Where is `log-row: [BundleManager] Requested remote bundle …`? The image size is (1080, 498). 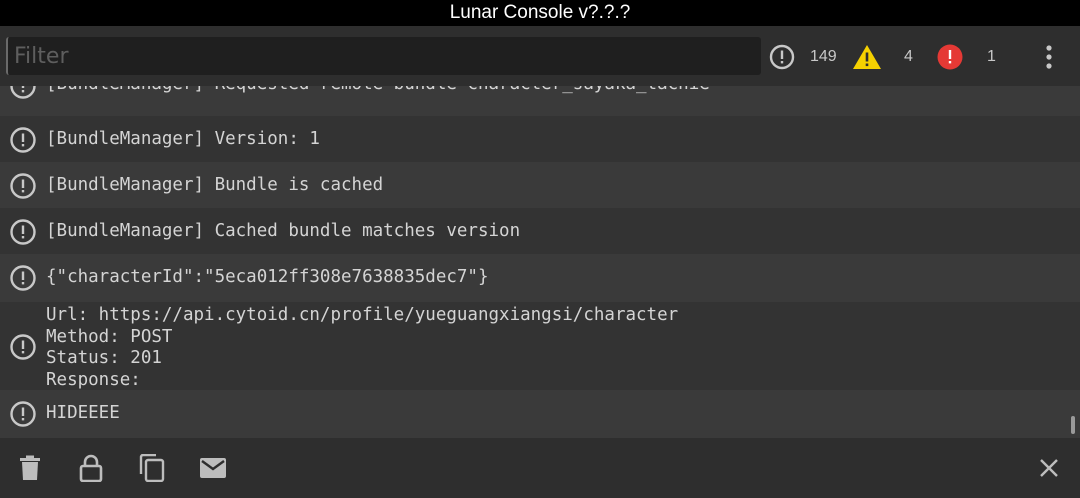 log-row: [BundleManager] Requested remote bundle … is located at coordinates (540, 101).